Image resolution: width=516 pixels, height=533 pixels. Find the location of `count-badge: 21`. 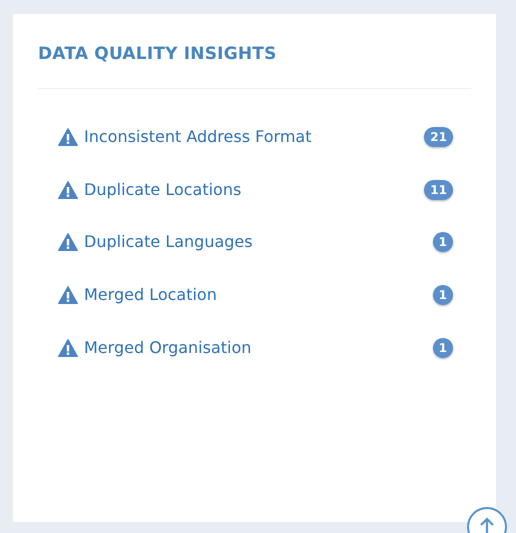

count-badge: 21 is located at coordinates (438, 137).